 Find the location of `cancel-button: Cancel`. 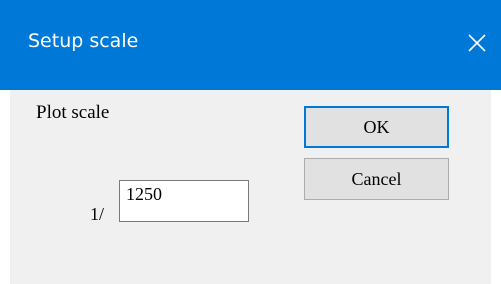

cancel-button: Cancel is located at coordinates (376, 179).